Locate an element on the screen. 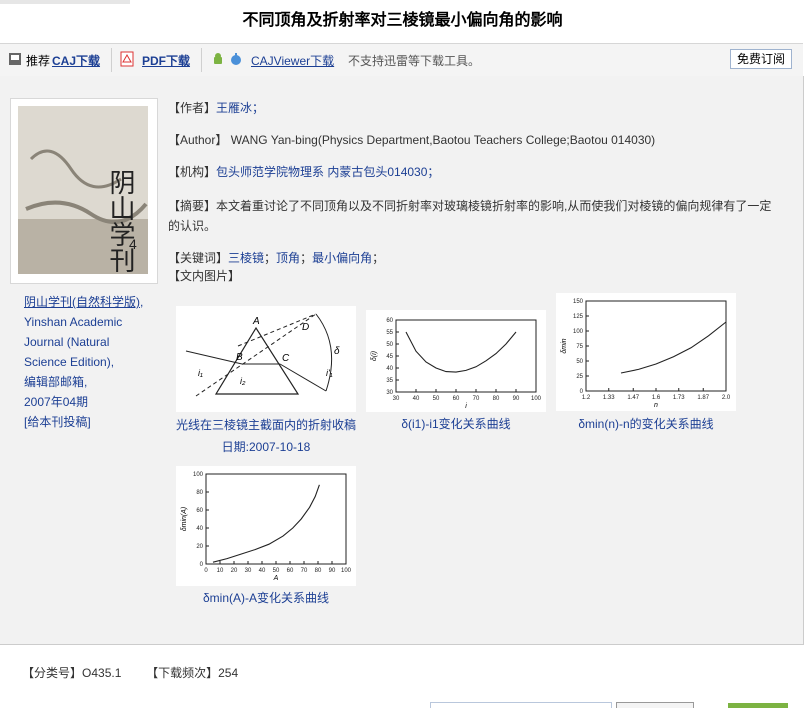  series-line is located at coordinates (266, 523).